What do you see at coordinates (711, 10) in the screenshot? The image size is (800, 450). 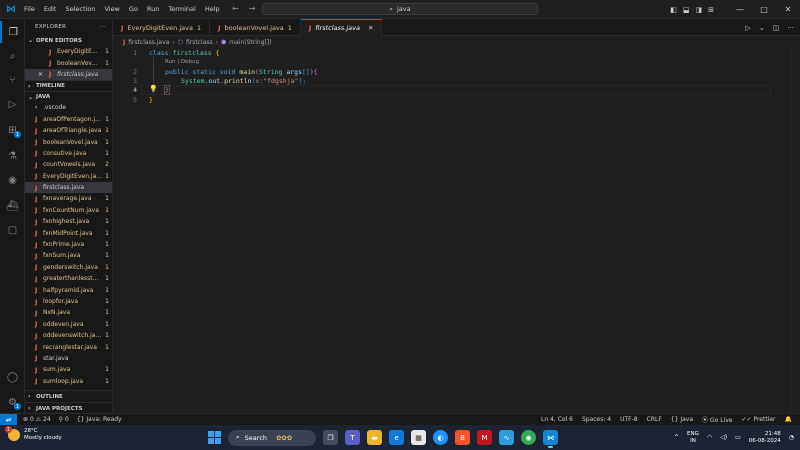 I see `customize-layout-icon: ⊞` at bounding box center [711, 10].